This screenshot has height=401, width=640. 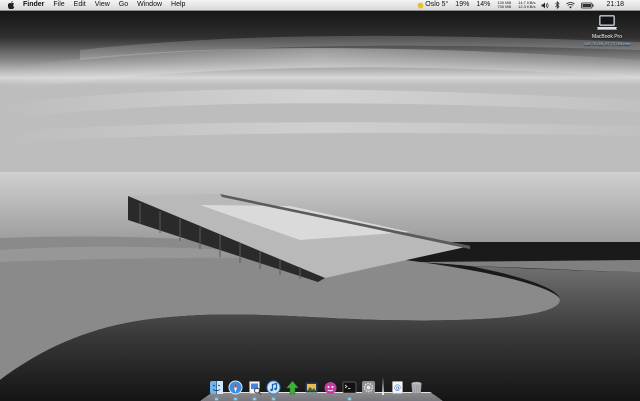 I want to click on itunes-icon, so click(x=273, y=387).